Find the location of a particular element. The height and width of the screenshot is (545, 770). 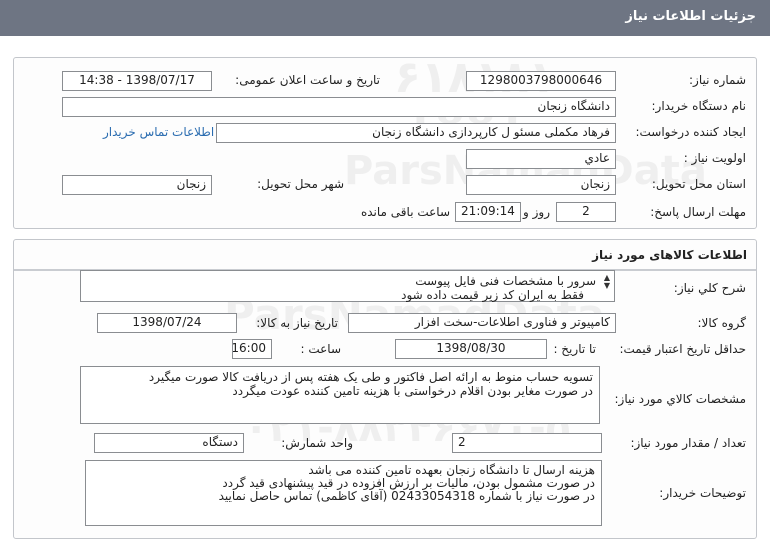

deadline-label: مهلت ارسال پاسخ: is located at coordinates (698, 212).